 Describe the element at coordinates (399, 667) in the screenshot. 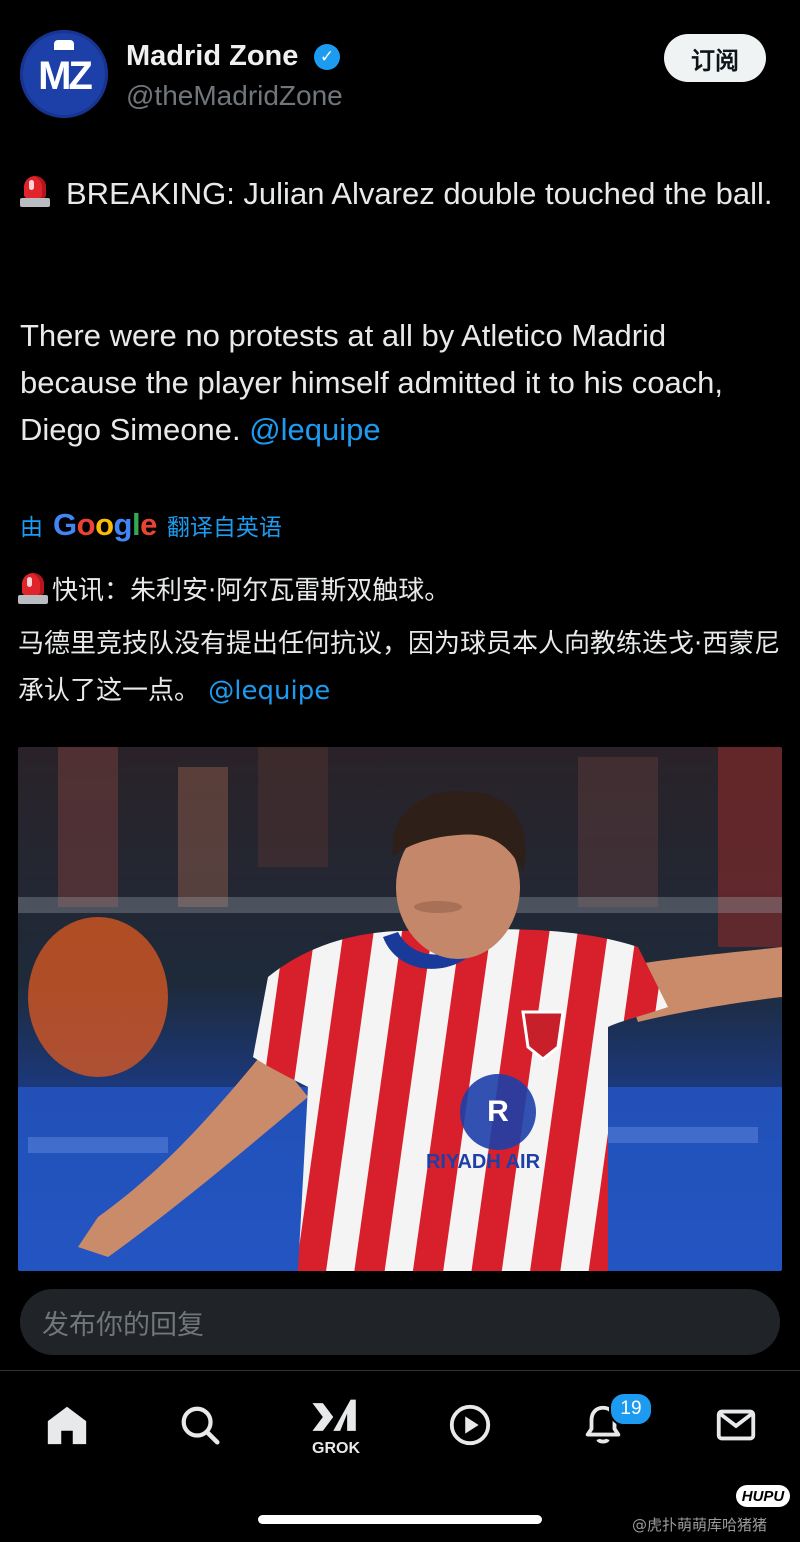

I see `translated-text-2: 马德里竞技队没有提出任何抗议，因为球员本人向教练迭戈·西蒙尼承认了这一点。` at that location.